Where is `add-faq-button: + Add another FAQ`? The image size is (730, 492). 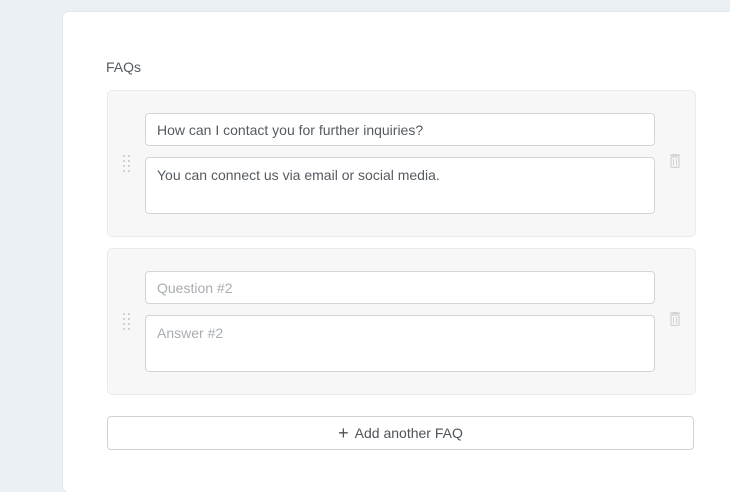
add-faq-button: + Add another FAQ is located at coordinates (400, 433).